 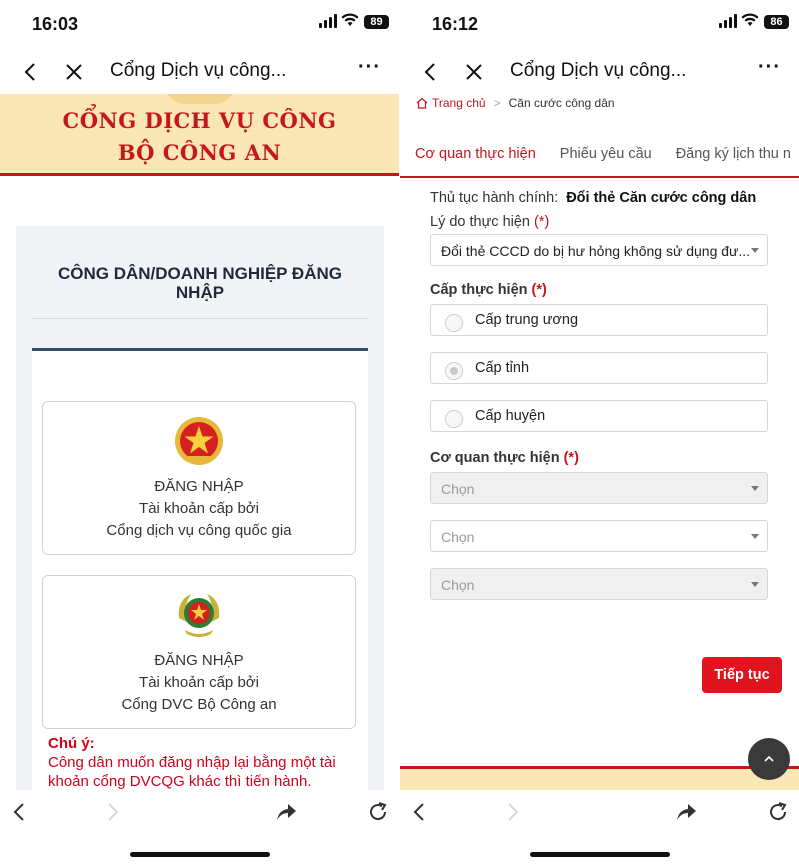 I want to click on radio-label: Cấp huyện, so click(x=510, y=416).